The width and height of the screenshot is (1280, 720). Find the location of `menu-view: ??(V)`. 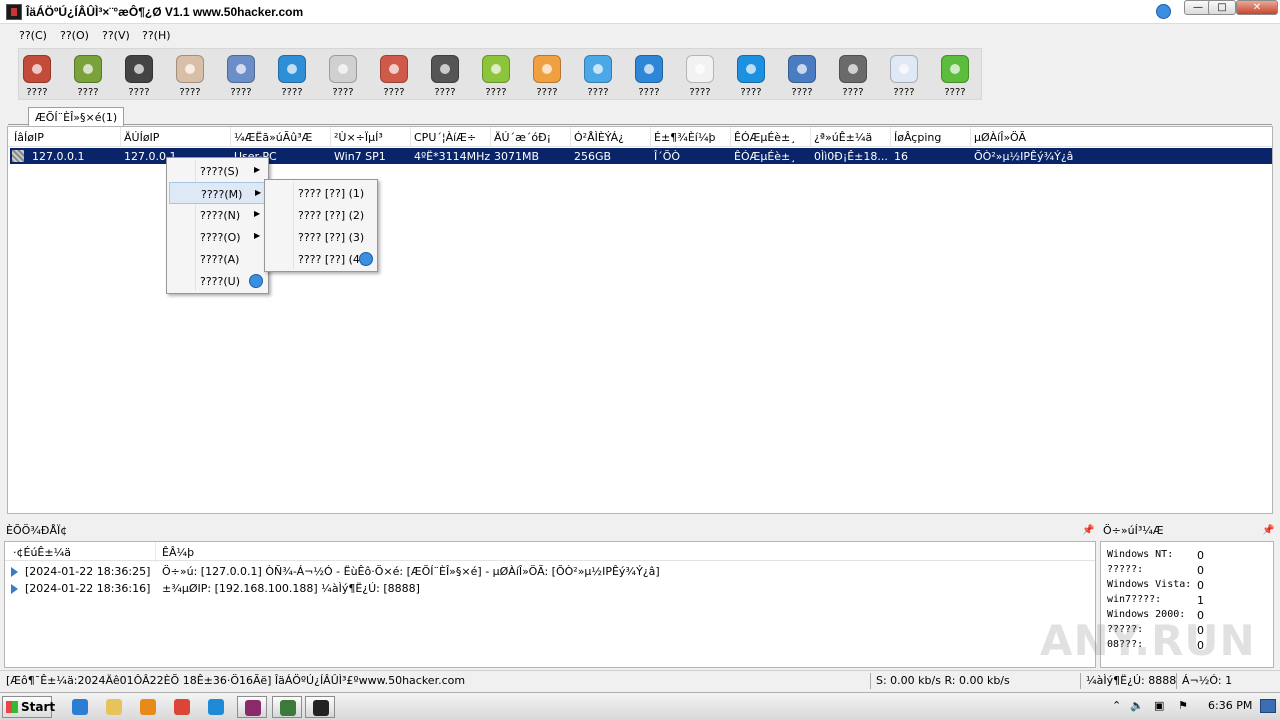

menu-view: ??(V) is located at coordinates (116, 35).